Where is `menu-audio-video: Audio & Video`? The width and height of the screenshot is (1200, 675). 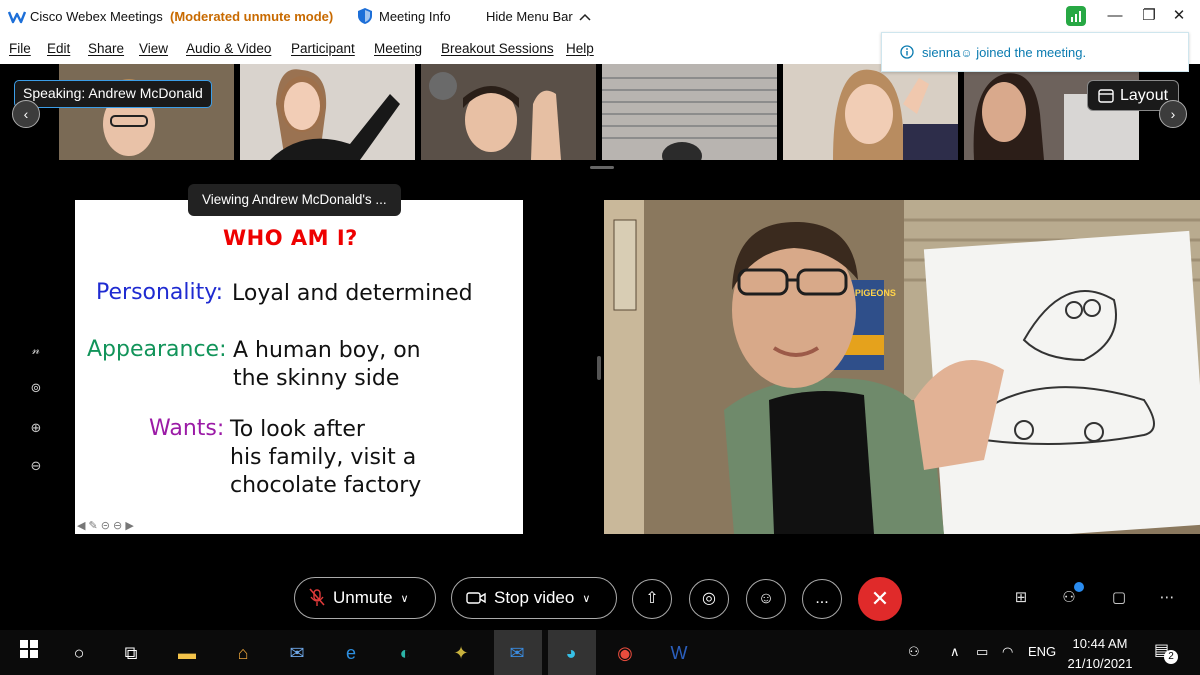
menu-audio-video: Audio & Video is located at coordinates (228, 48).